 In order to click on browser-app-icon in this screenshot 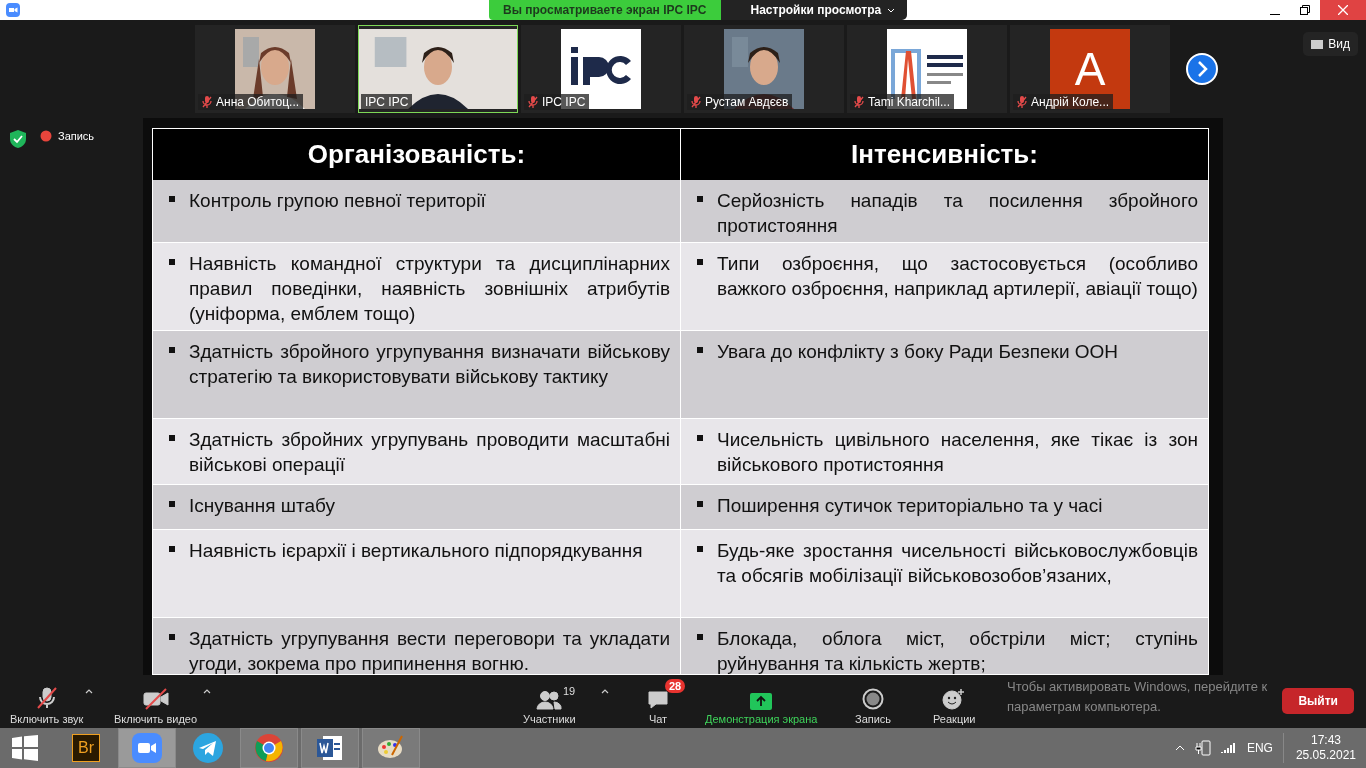, I will do `click(269, 748)`.